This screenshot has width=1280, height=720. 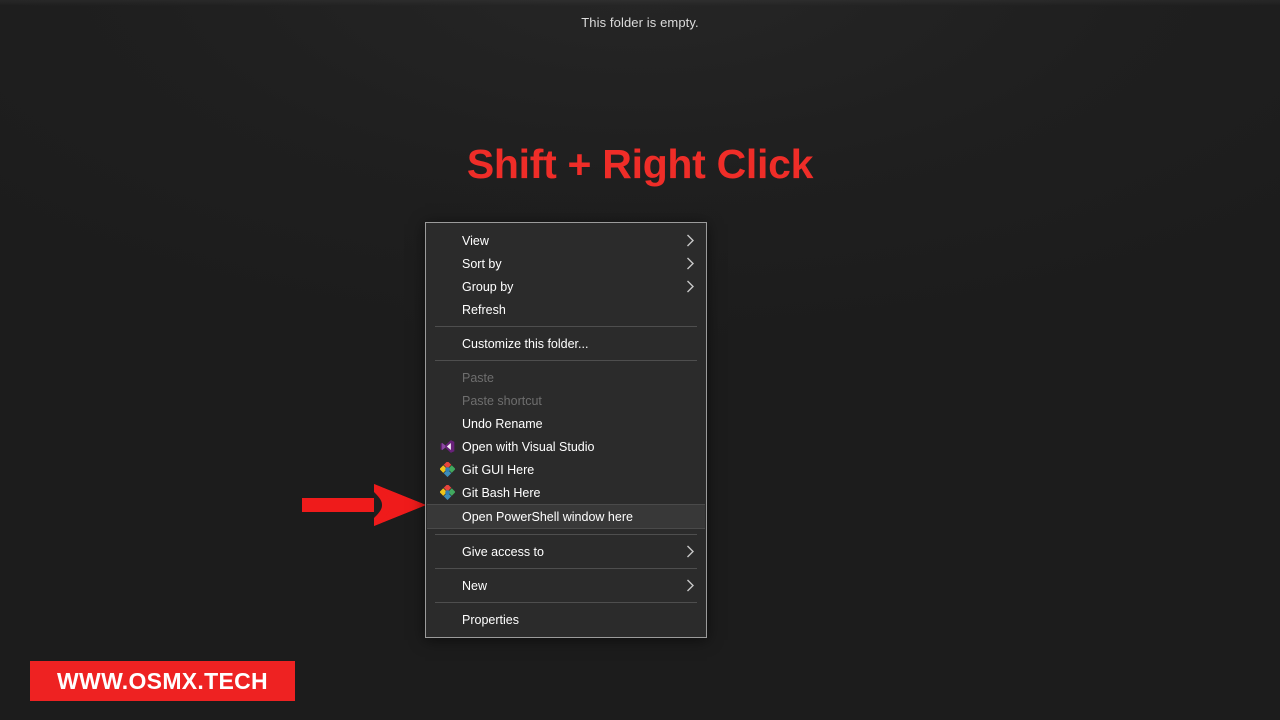 I want to click on empty-folder-message: This folder is empty., so click(x=640, y=22).